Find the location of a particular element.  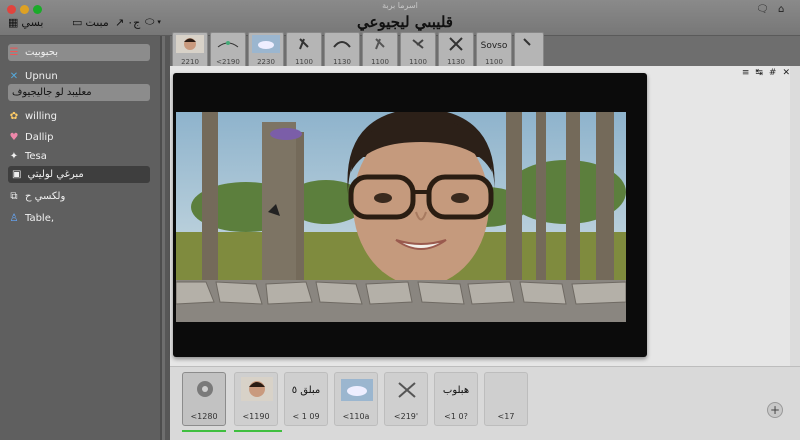

window-title: اسرما بربة is located at coordinates (400, 5).